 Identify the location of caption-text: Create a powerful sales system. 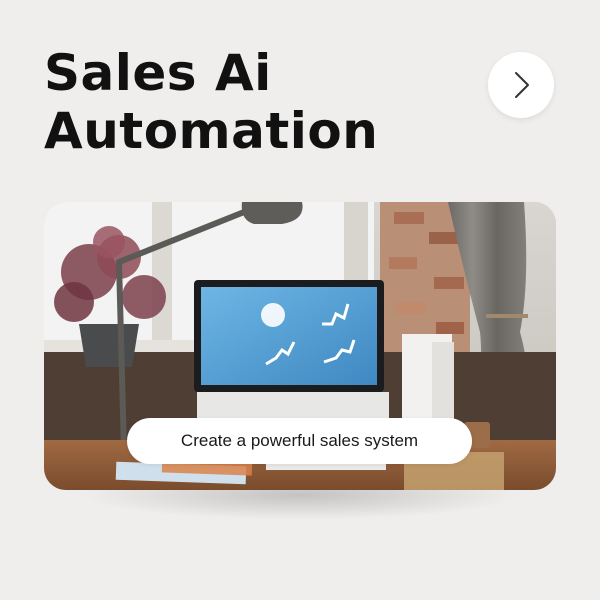
(299, 440).